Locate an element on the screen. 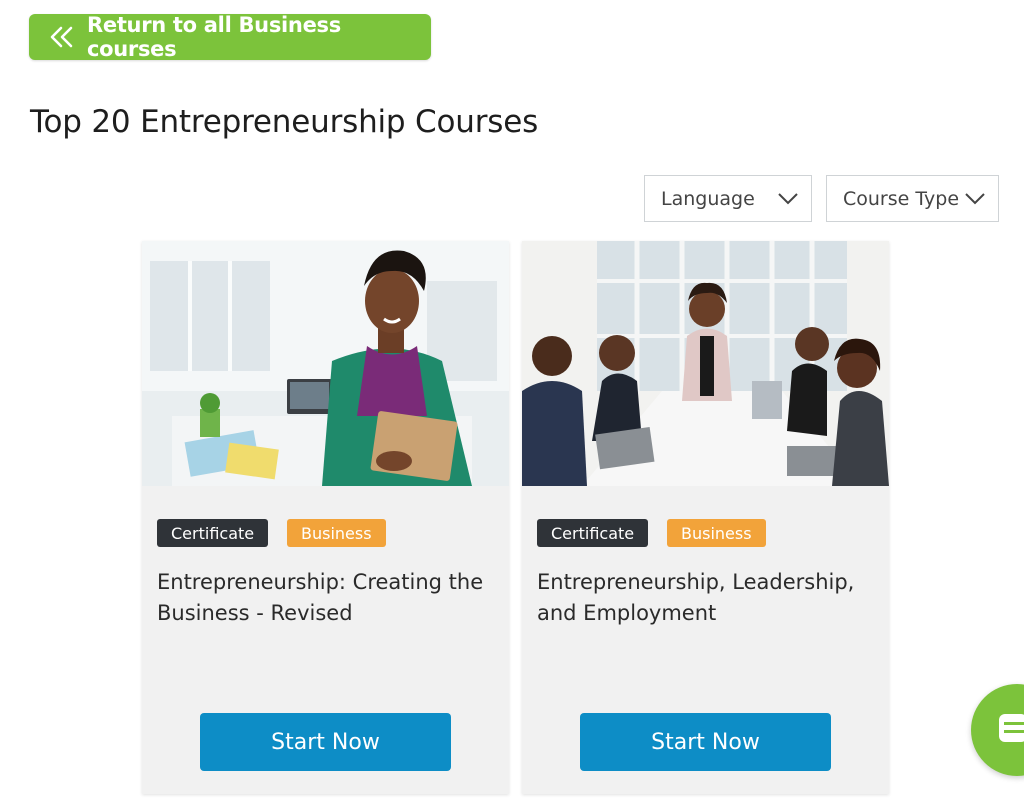 Image resolution: width=1024 pixels, height=801 pixels. language-filter-dropdown: Language is located at coordinates (728, 198).